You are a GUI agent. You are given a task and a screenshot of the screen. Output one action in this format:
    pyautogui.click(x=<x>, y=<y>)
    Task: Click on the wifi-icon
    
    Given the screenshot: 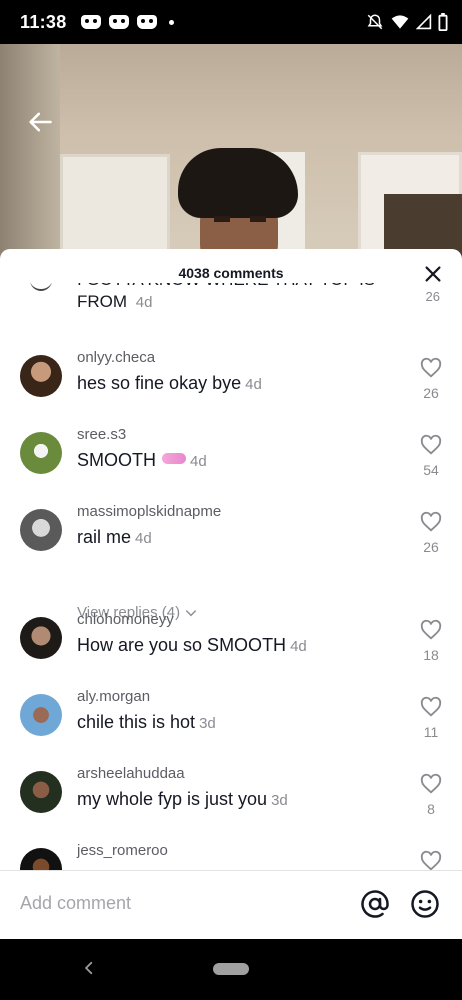 What is the action you would take?
    pyautogui.click(x=400, y=22)
    